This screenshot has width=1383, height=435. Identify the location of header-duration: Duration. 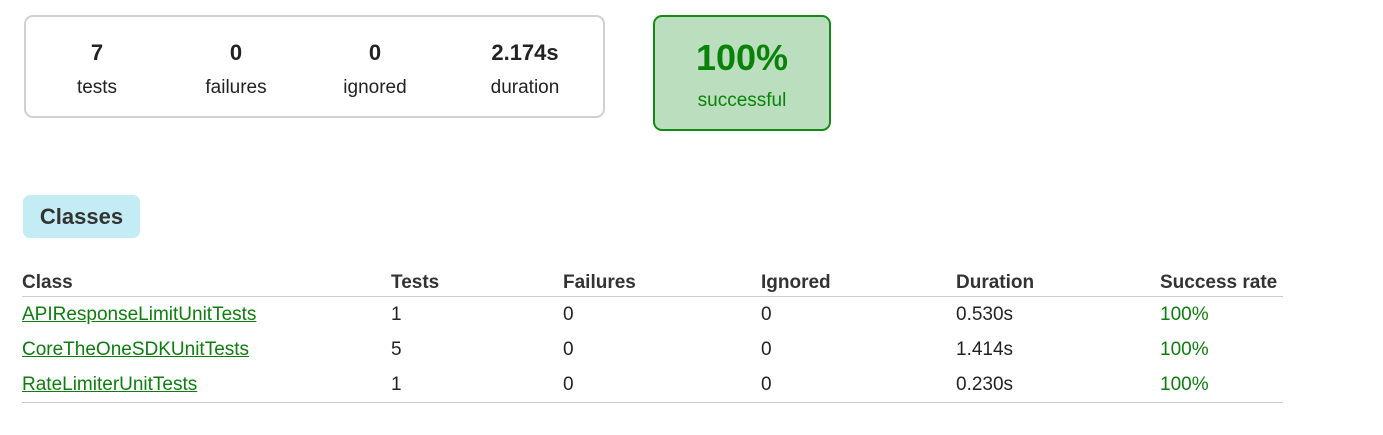
(1058, 282).